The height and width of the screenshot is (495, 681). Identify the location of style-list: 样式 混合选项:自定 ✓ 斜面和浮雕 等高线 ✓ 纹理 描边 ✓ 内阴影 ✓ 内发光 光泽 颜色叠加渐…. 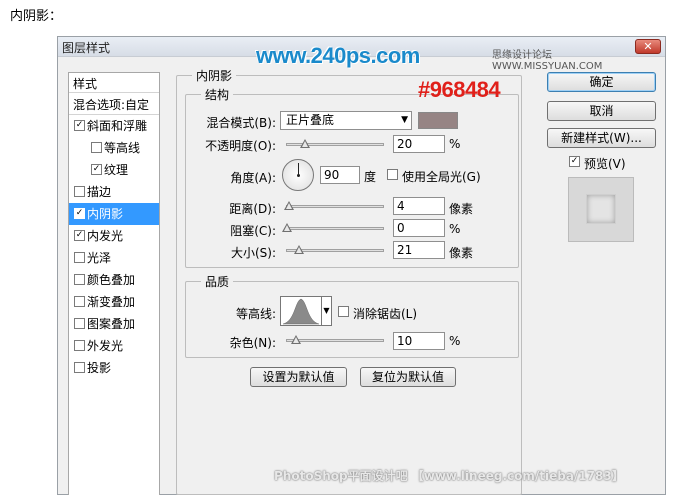
(114, 283).